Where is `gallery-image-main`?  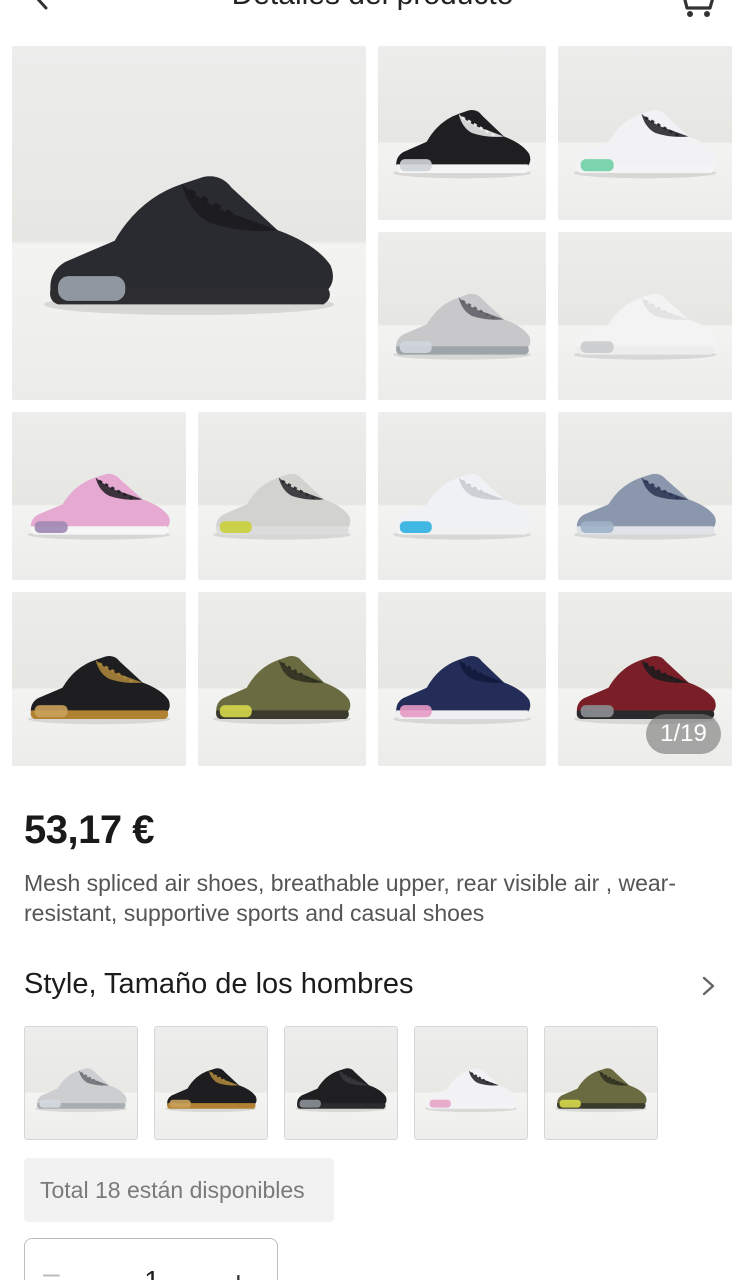
gallery-image-main is located at coordinates (189, 223).